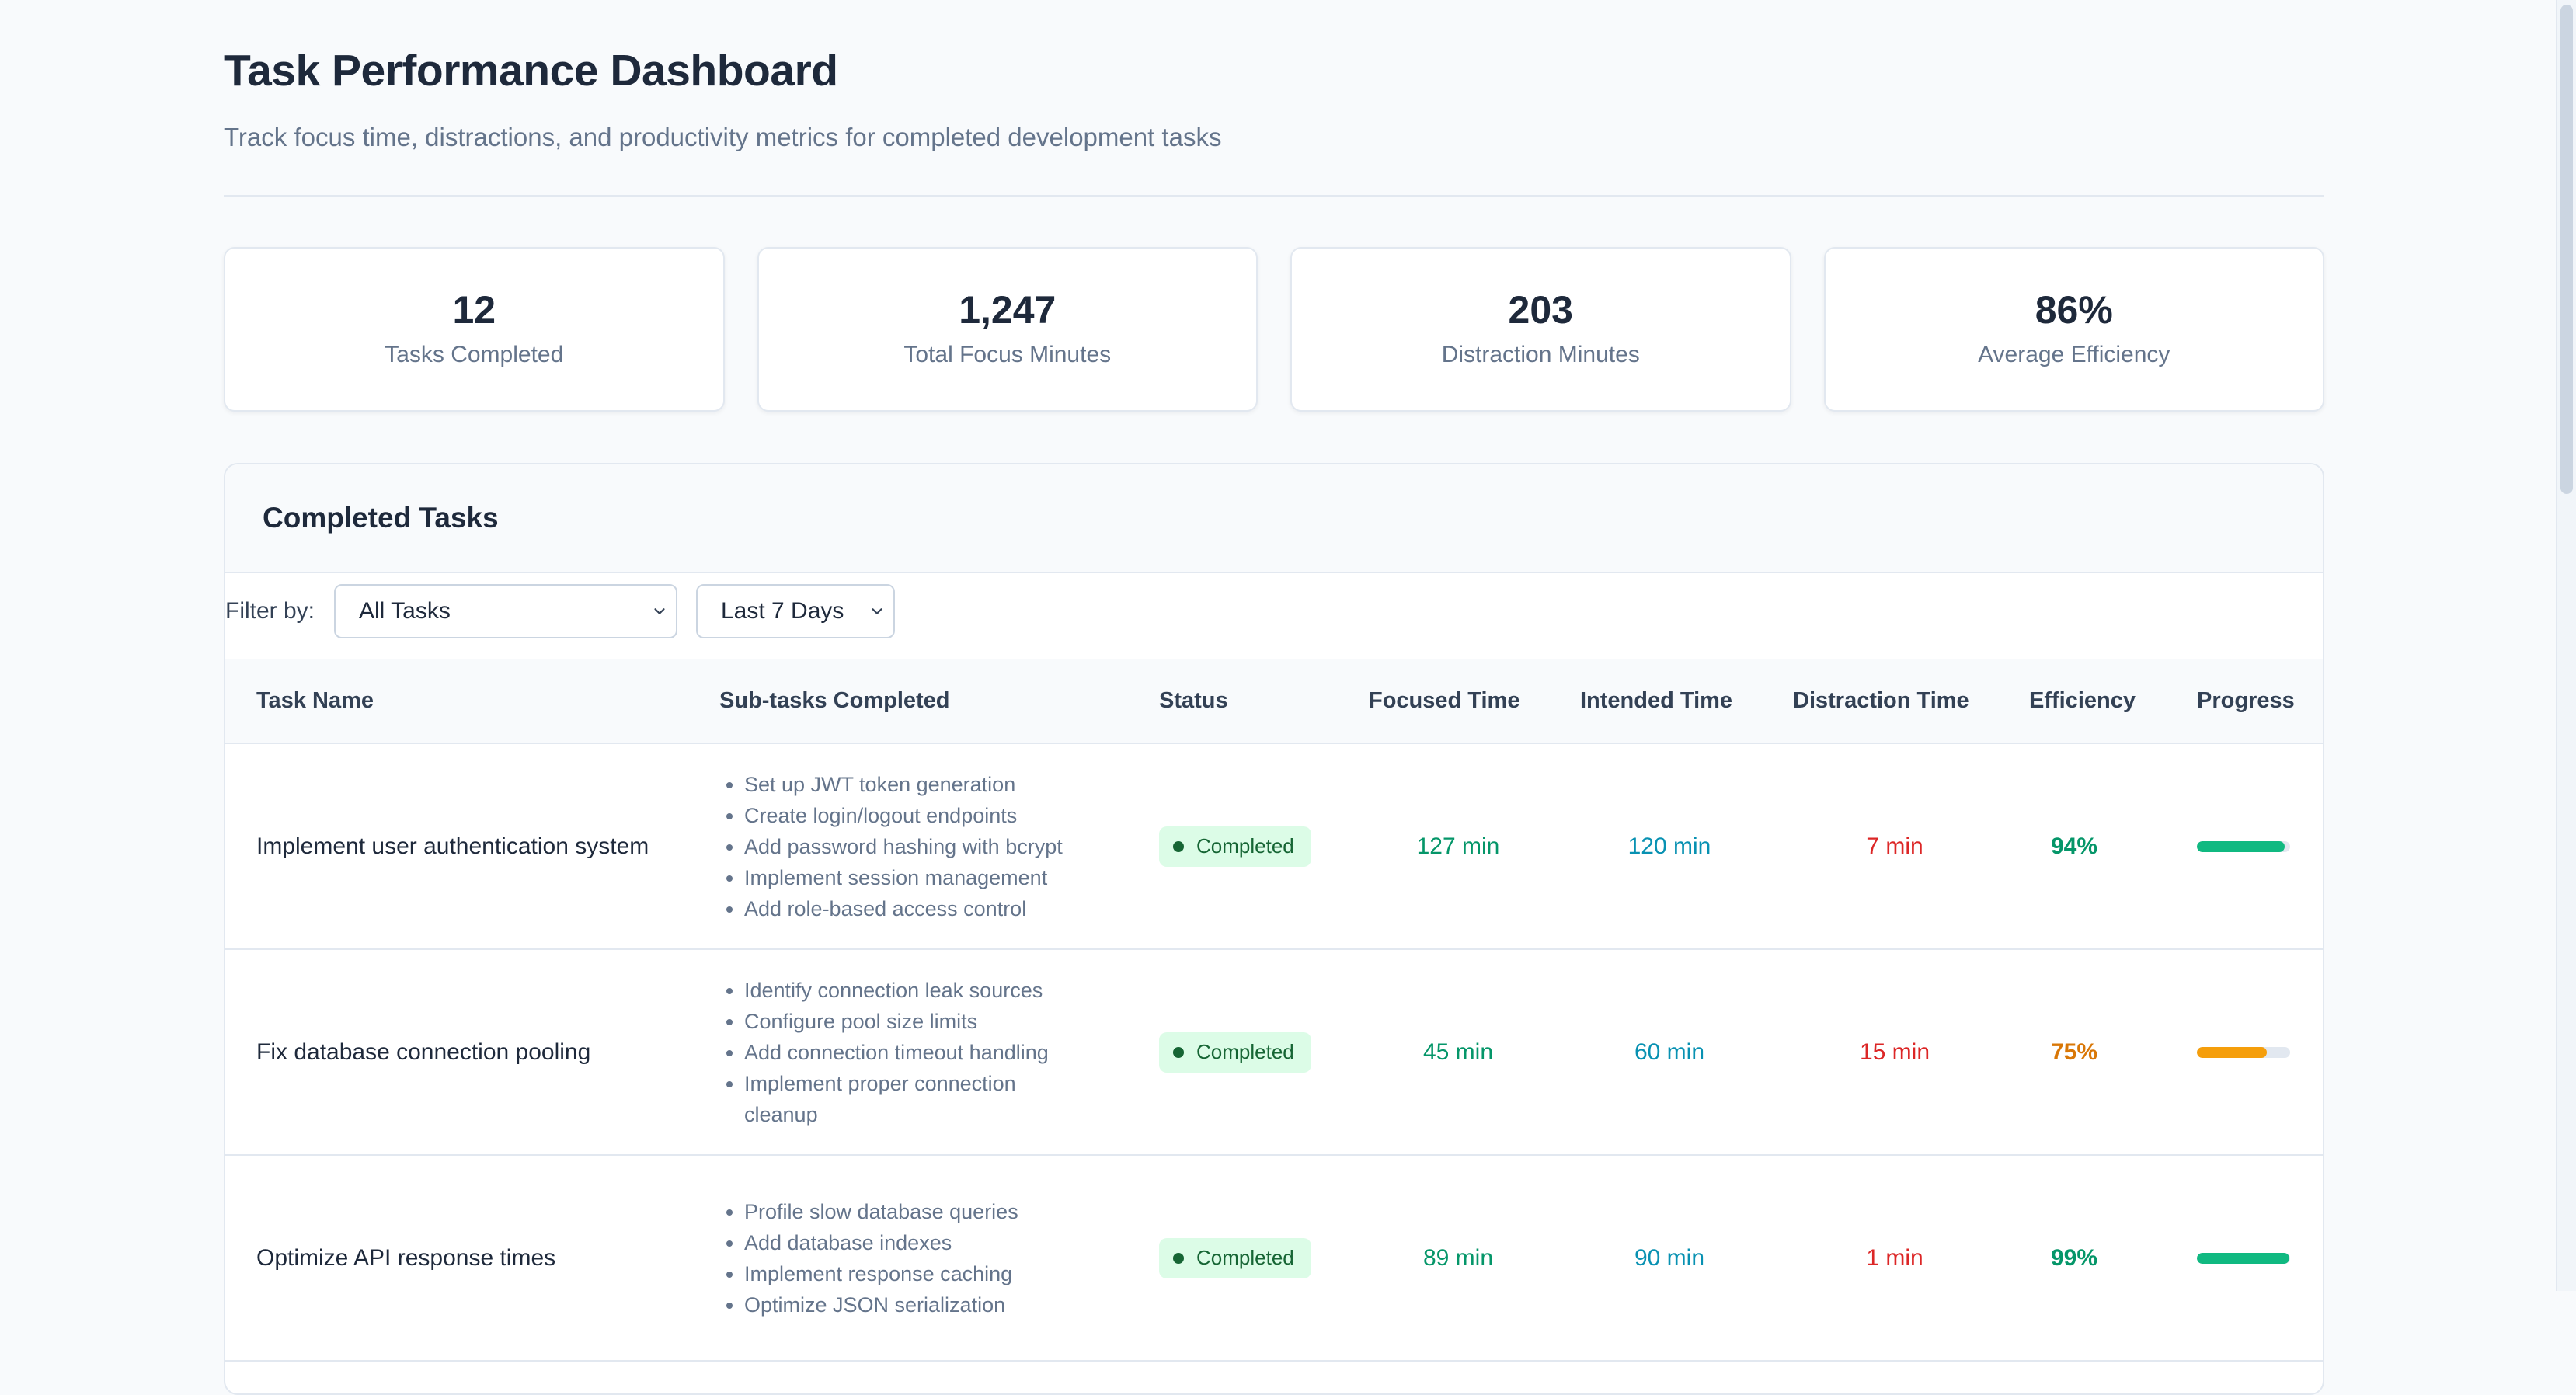  What do you see at coordinates (315, 701) in the screenshot?
I see `column-header-task-name: Task Name` at bounding box center [315, 701].